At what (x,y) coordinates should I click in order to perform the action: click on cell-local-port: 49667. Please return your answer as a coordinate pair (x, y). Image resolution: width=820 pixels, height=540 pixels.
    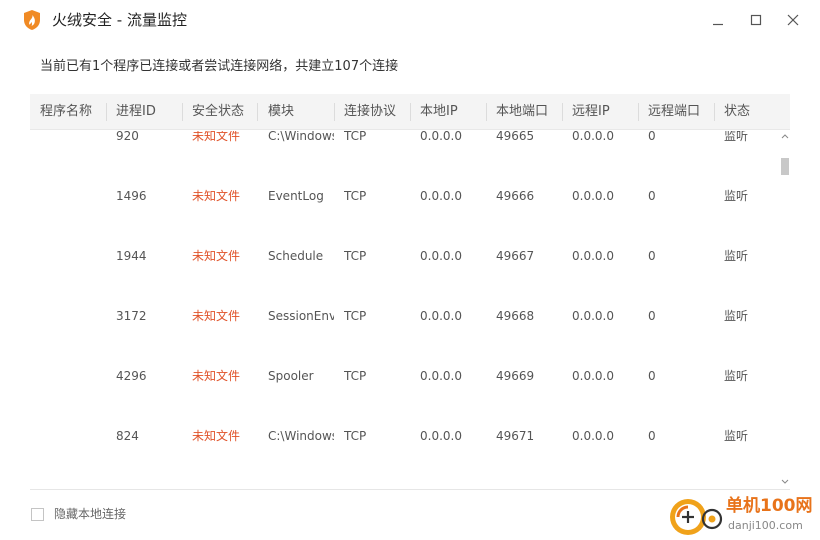
    Looking at the image, I should click on (515, 256).